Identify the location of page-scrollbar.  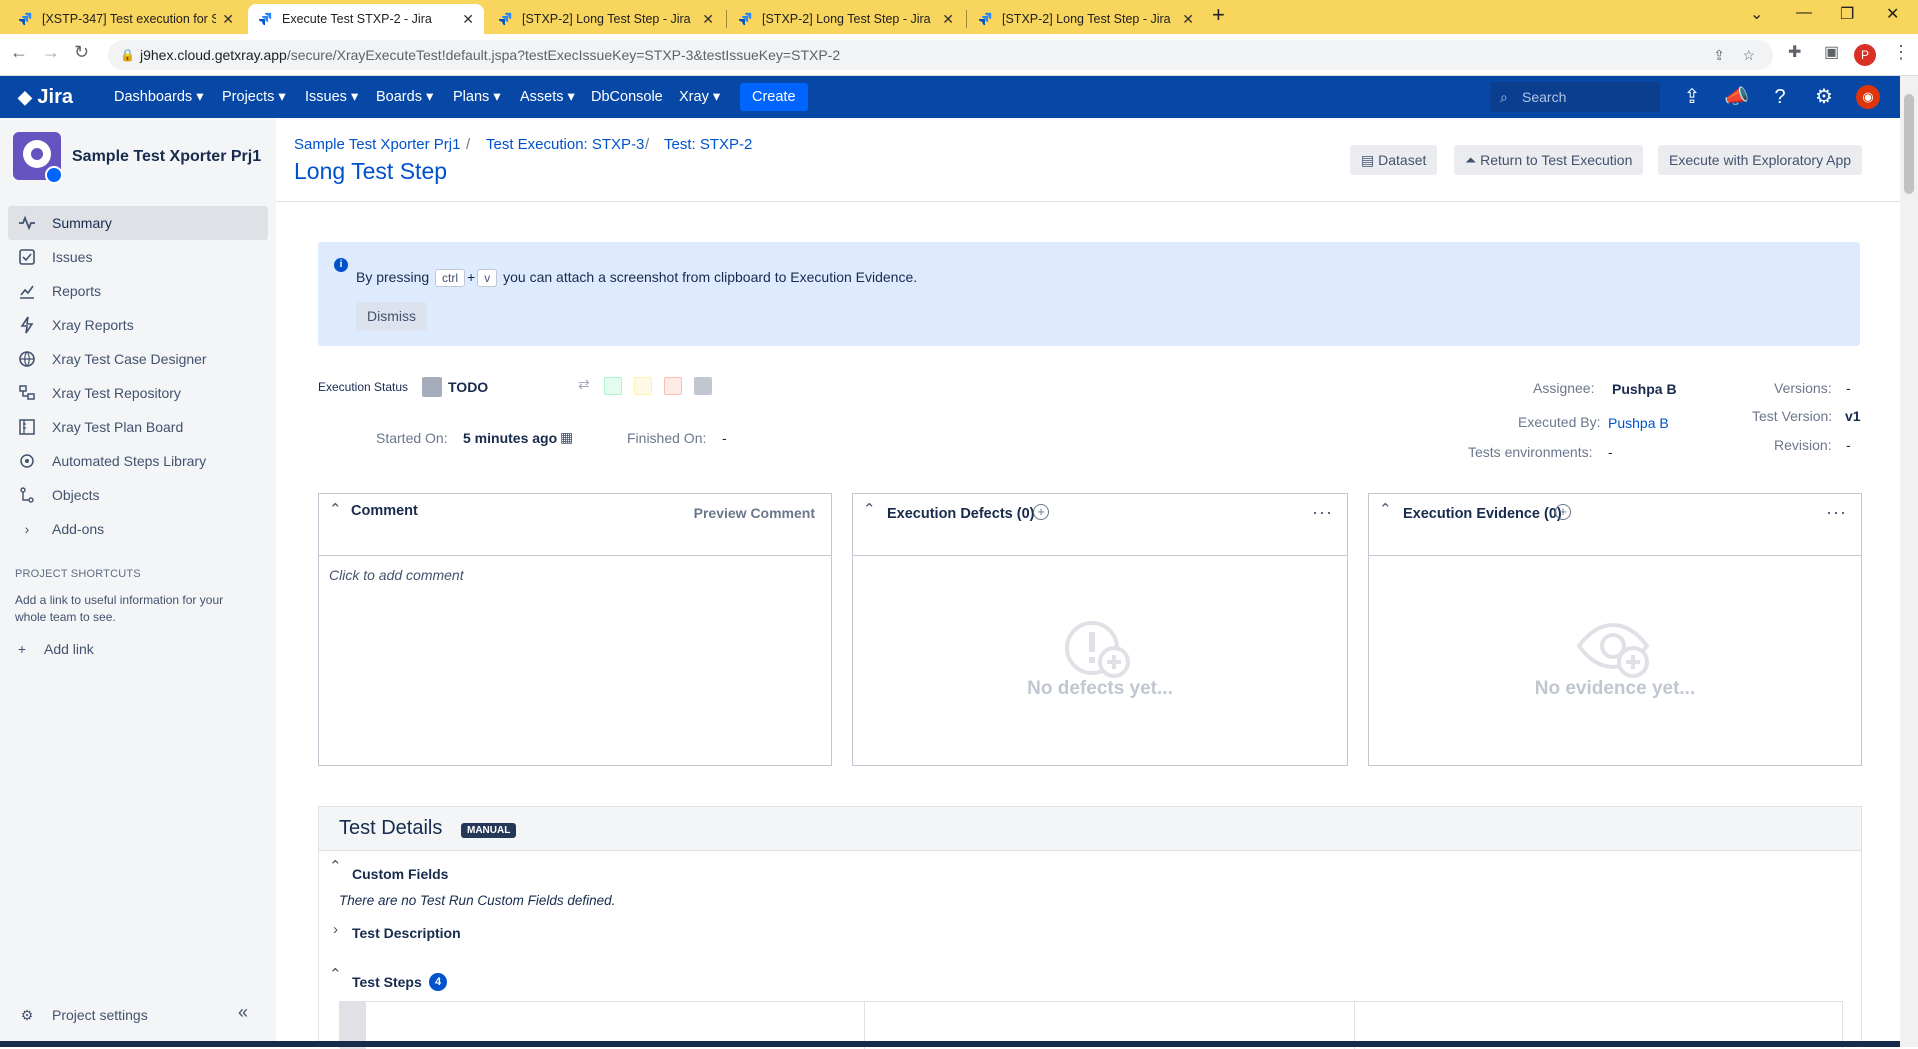
(1909, 561).